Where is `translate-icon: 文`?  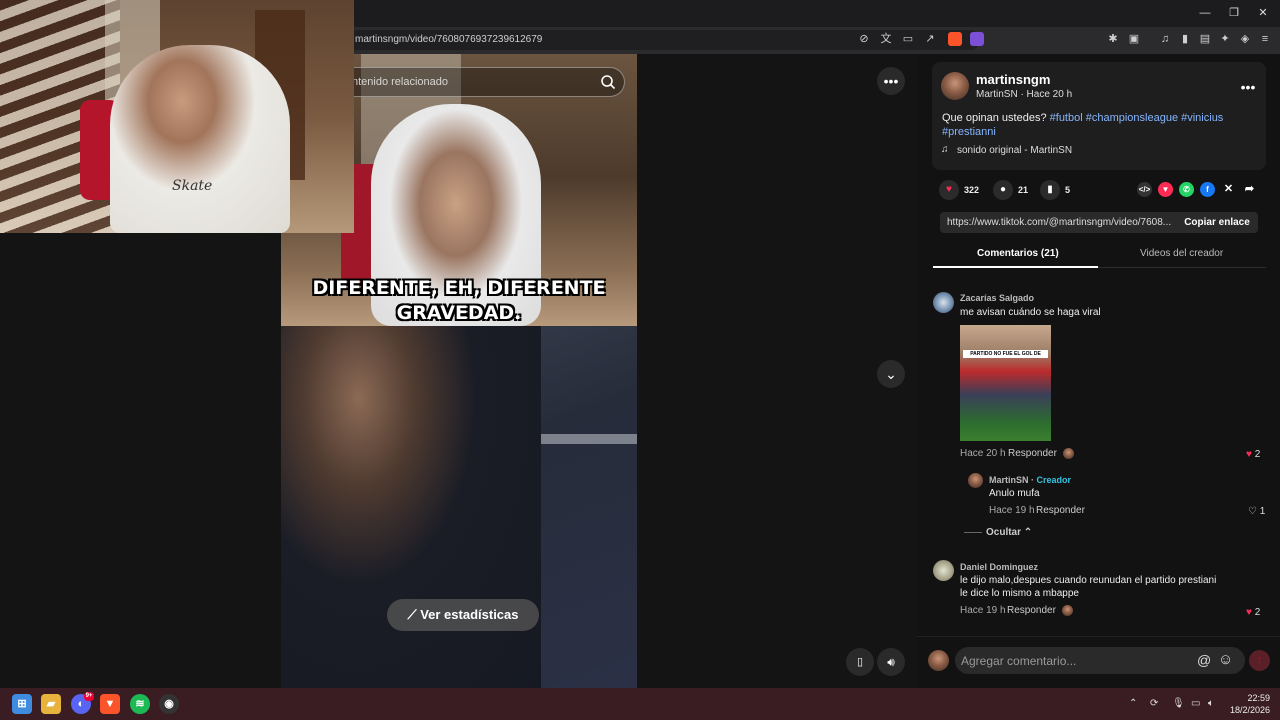
translate-icon: 文 is located at coordinates (886, 39).